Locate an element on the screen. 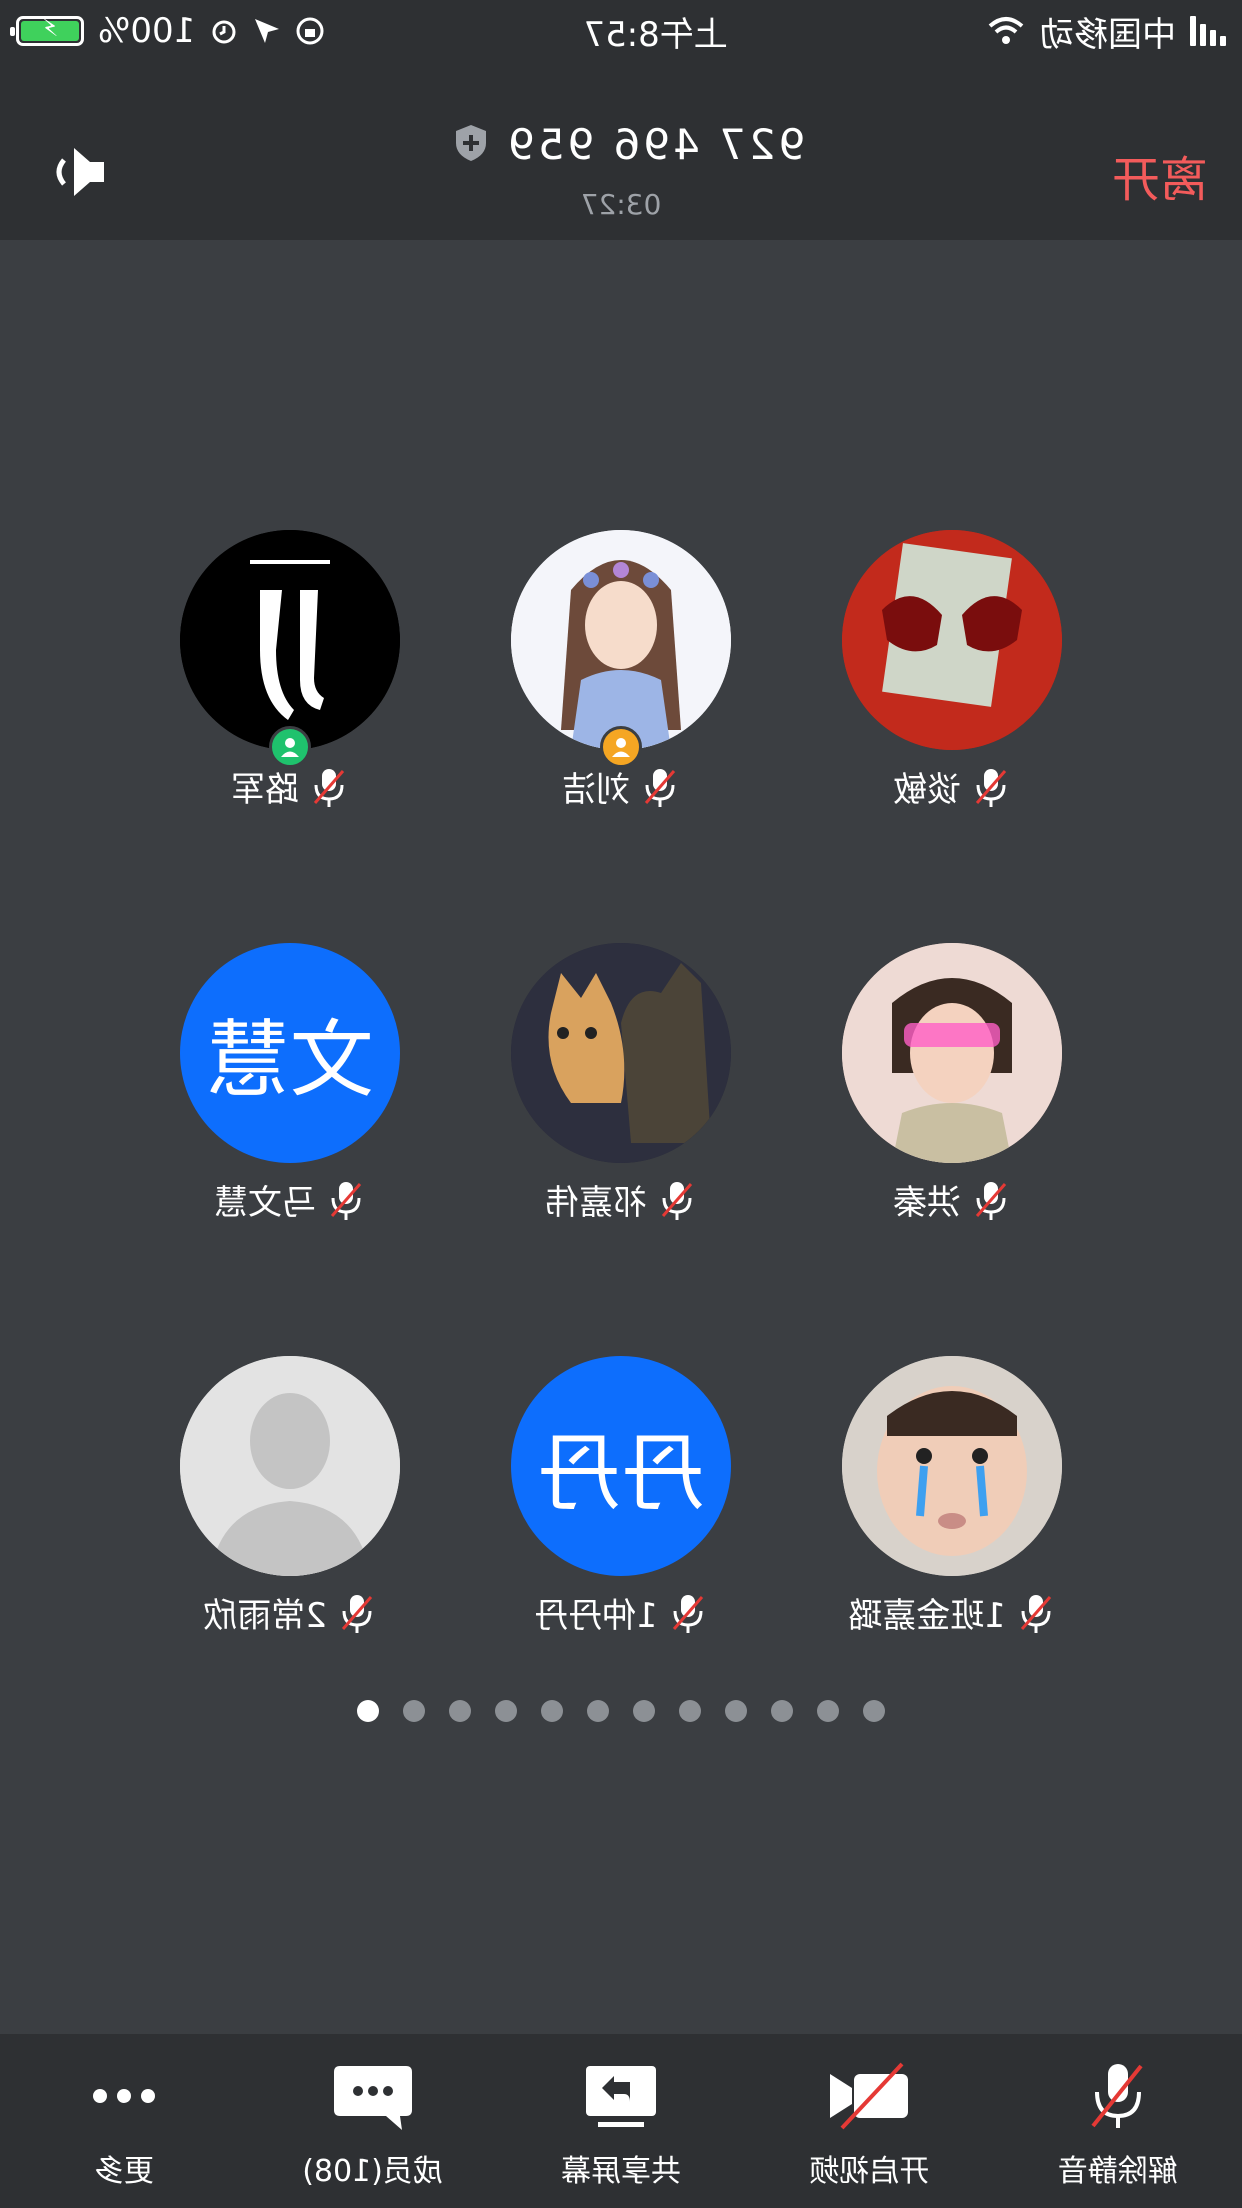 The height and width of the screenshot is (2208, 1242). start-video-label: 开启视频 is located at coordinates (869, 2171).